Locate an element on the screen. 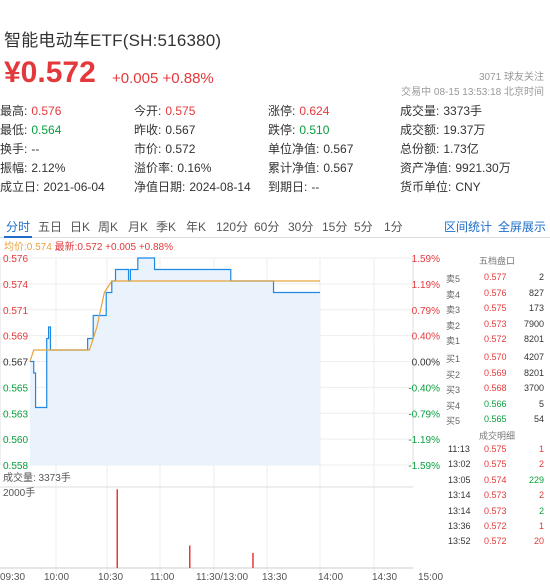  stat-item: 到期日: -- is located at coordinates (293, 186).